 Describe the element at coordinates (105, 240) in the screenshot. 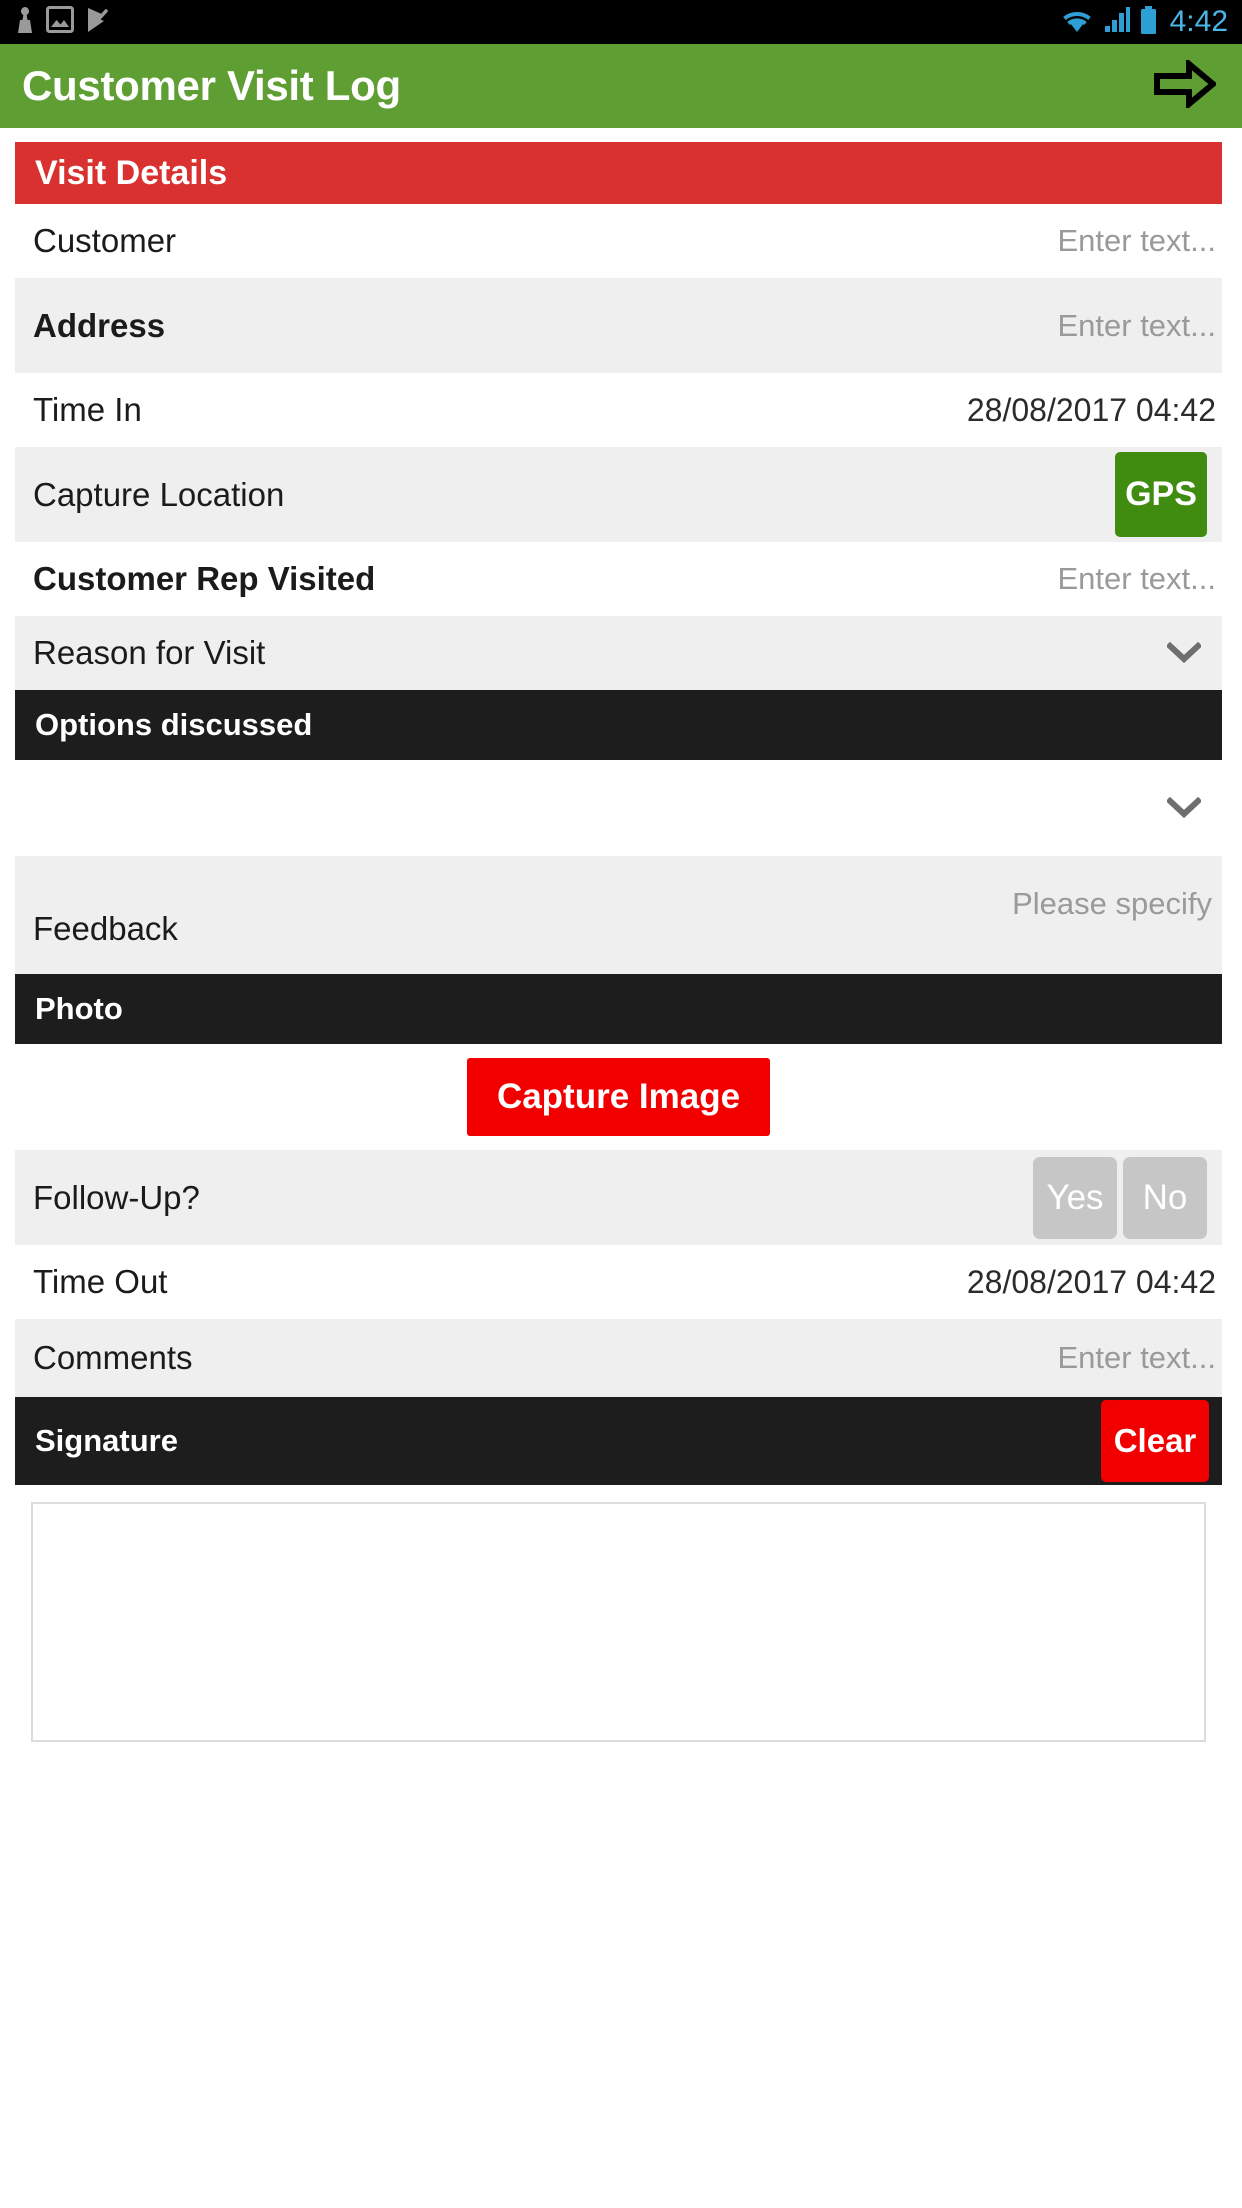

I see `field-label-customer: Customer` at that location.